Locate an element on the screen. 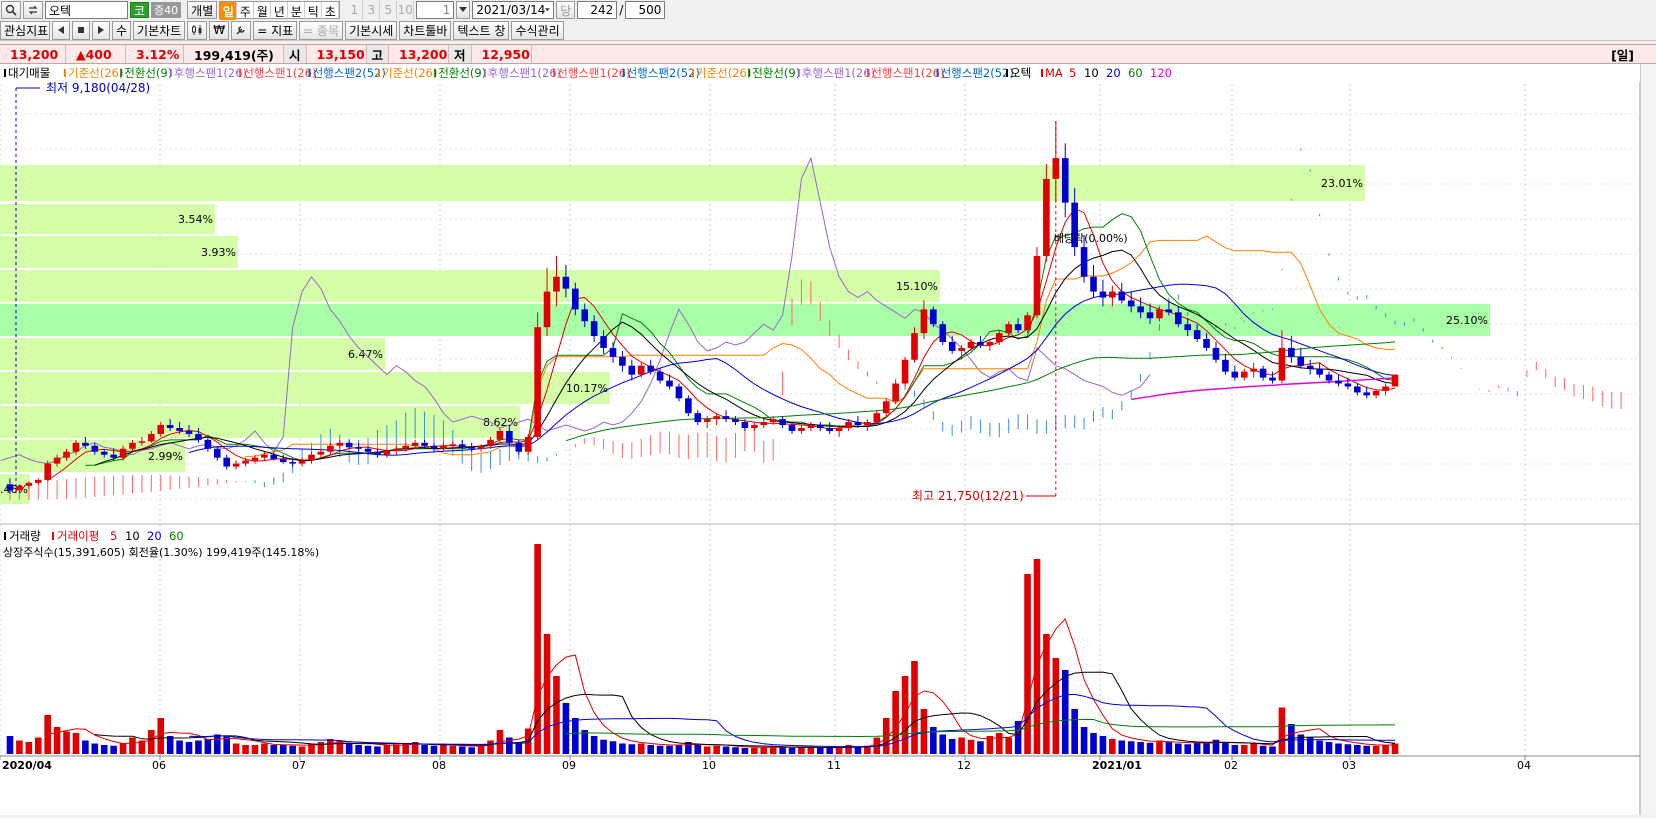 The image size is (1656, 818). total-input: 500 is located at coordinates (645, 10).